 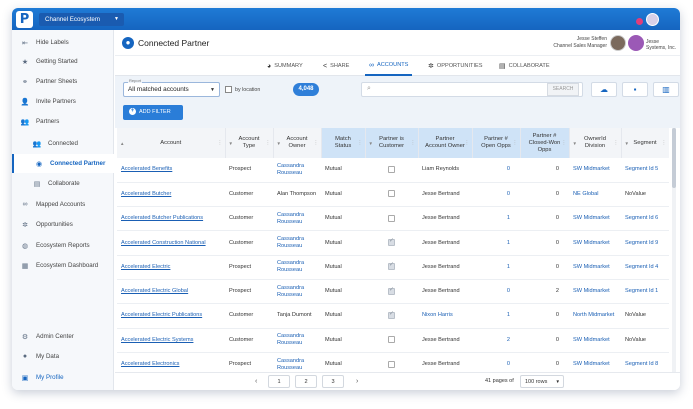 What do you see at coordinates (674, 158) in the screenshot?
I see `scrollbar-thumb` at bounding box center [674, 158].